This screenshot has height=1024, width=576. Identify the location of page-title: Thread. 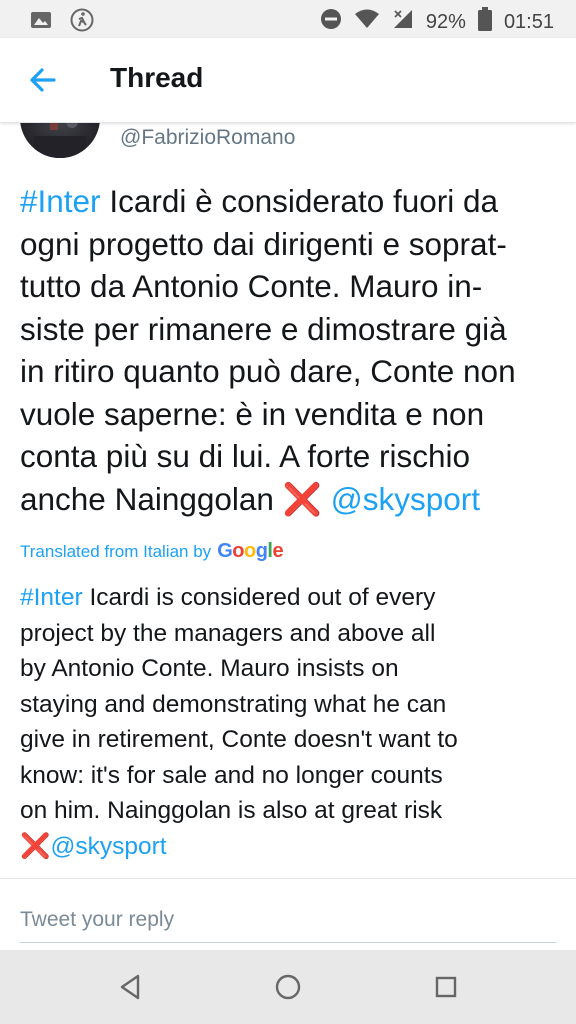
(157, 77).